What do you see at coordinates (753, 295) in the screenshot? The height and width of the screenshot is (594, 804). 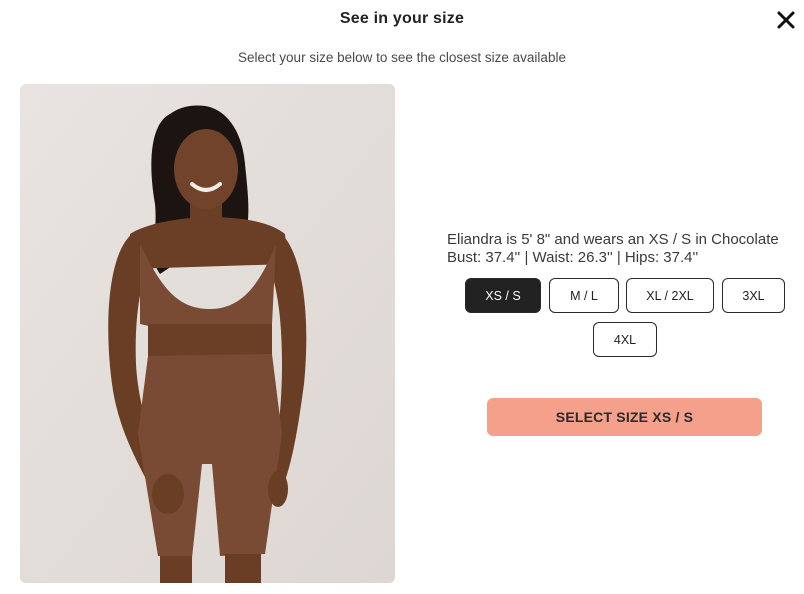 I see `size-option-3xl: 3XL` at bounding box center [753, 295].